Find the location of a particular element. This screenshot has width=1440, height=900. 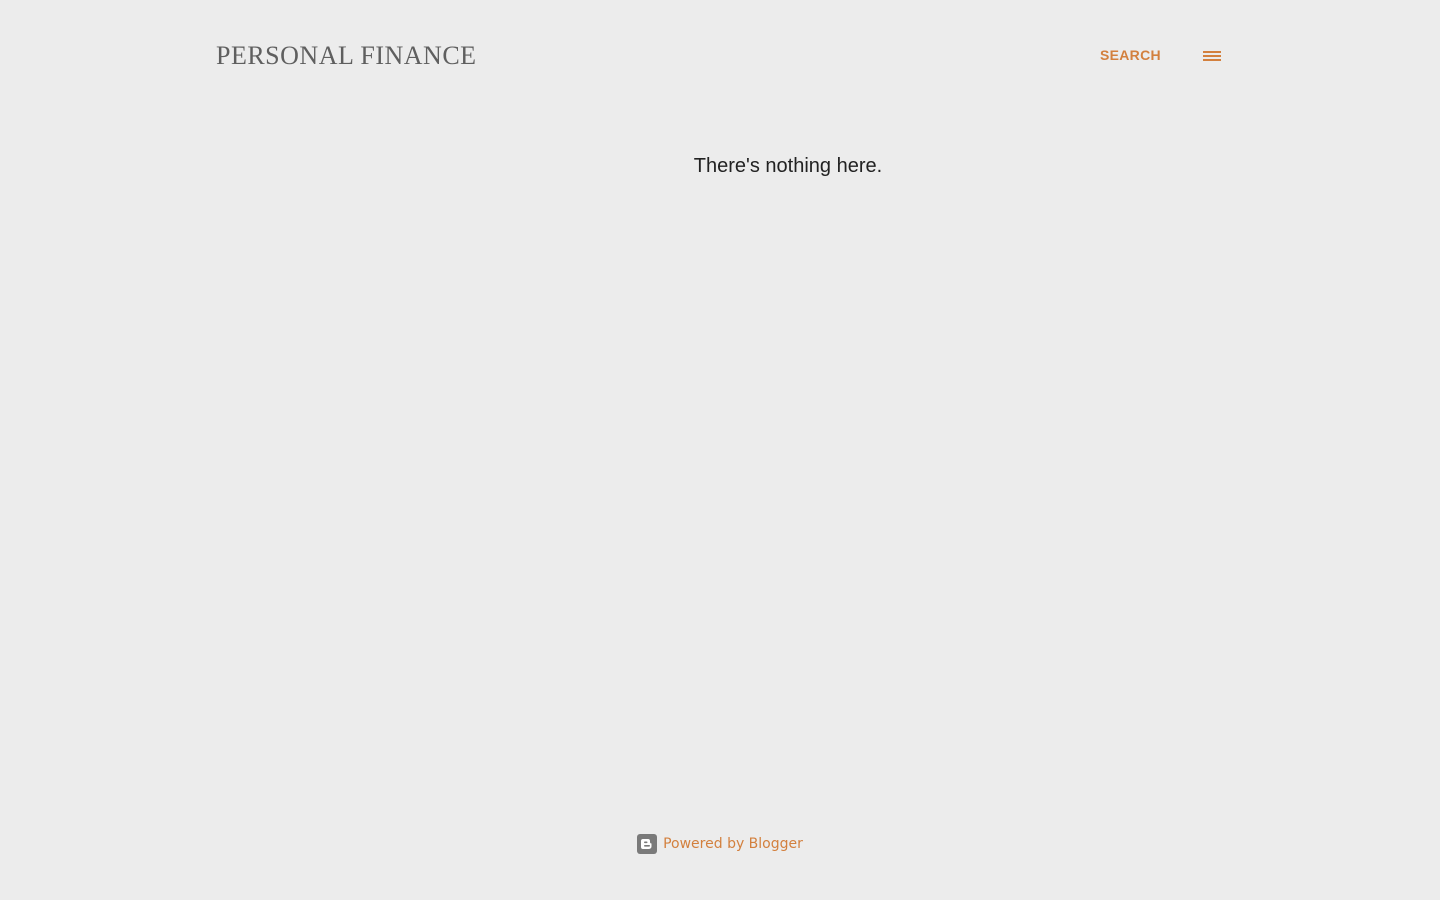

blogger-logo-icon is located at coordinates (647, 844).